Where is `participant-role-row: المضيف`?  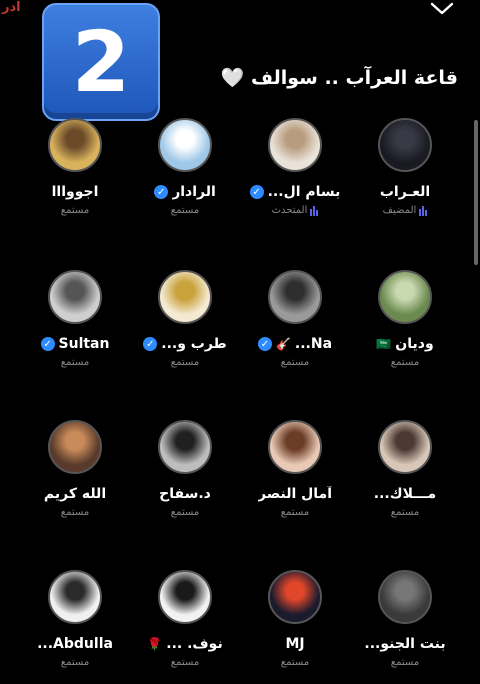 participant-role-row: المضيف is located at coordinates (405, 210).